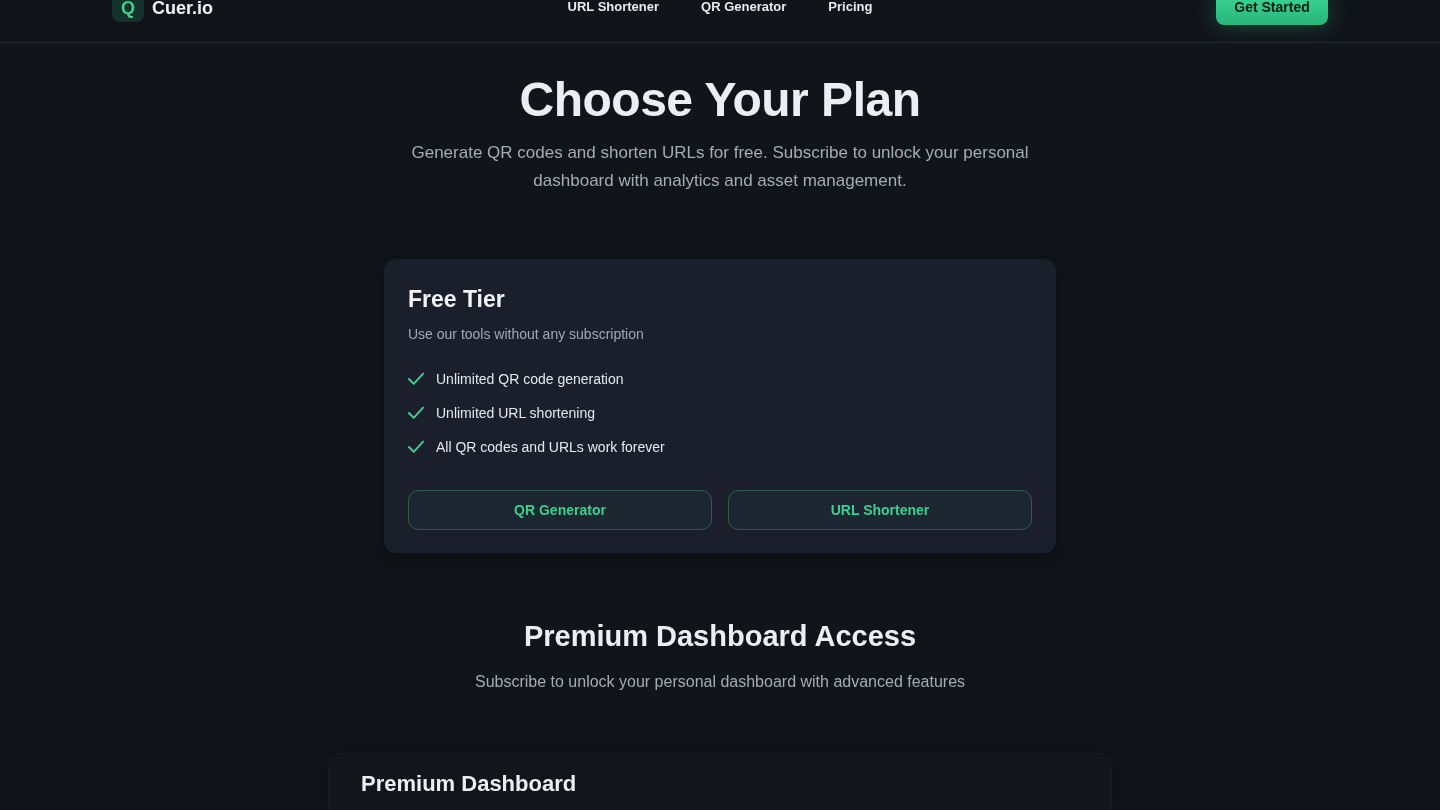 Image resolution: width=1440 pixels, height=810 pixels. Describe the element at coordinates (720, 100) in the screenshot. I see `page-title: Choose Your Plan` at that location.